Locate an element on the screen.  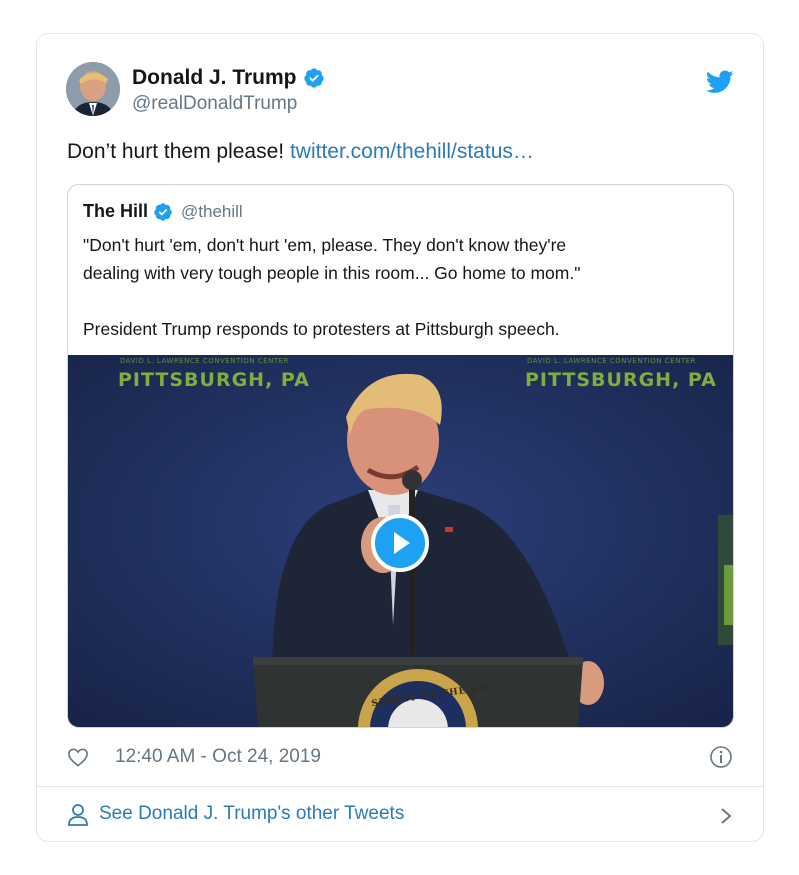
chevron-right-icon is located at coordinates (726, 816).